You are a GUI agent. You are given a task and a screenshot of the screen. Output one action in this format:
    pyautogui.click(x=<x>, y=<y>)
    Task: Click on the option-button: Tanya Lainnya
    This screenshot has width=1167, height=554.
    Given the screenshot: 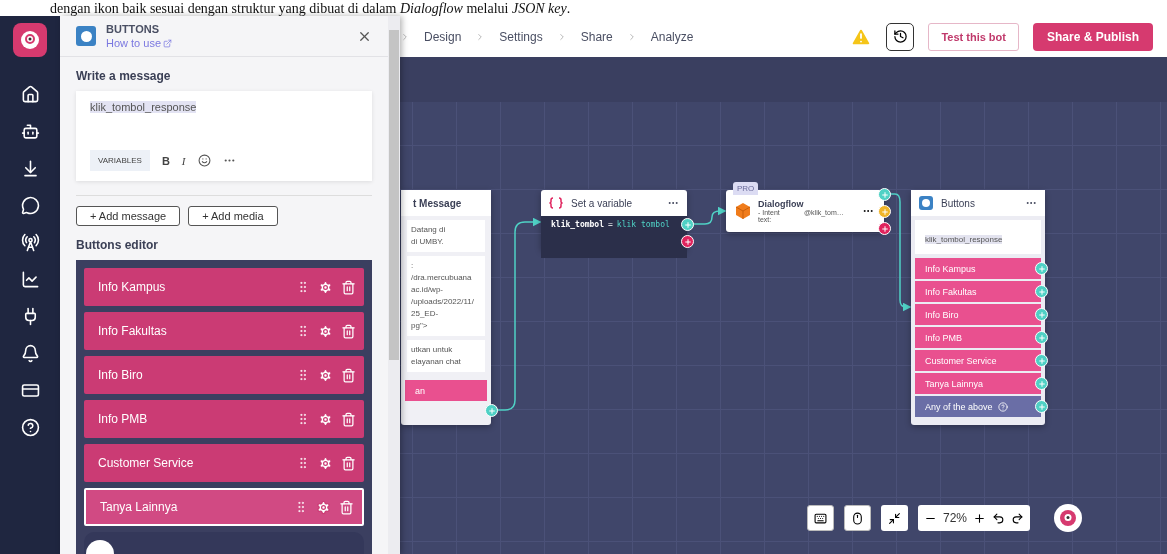 What is the action you would take?
    pyautogui.click(x=978, y=383)
    